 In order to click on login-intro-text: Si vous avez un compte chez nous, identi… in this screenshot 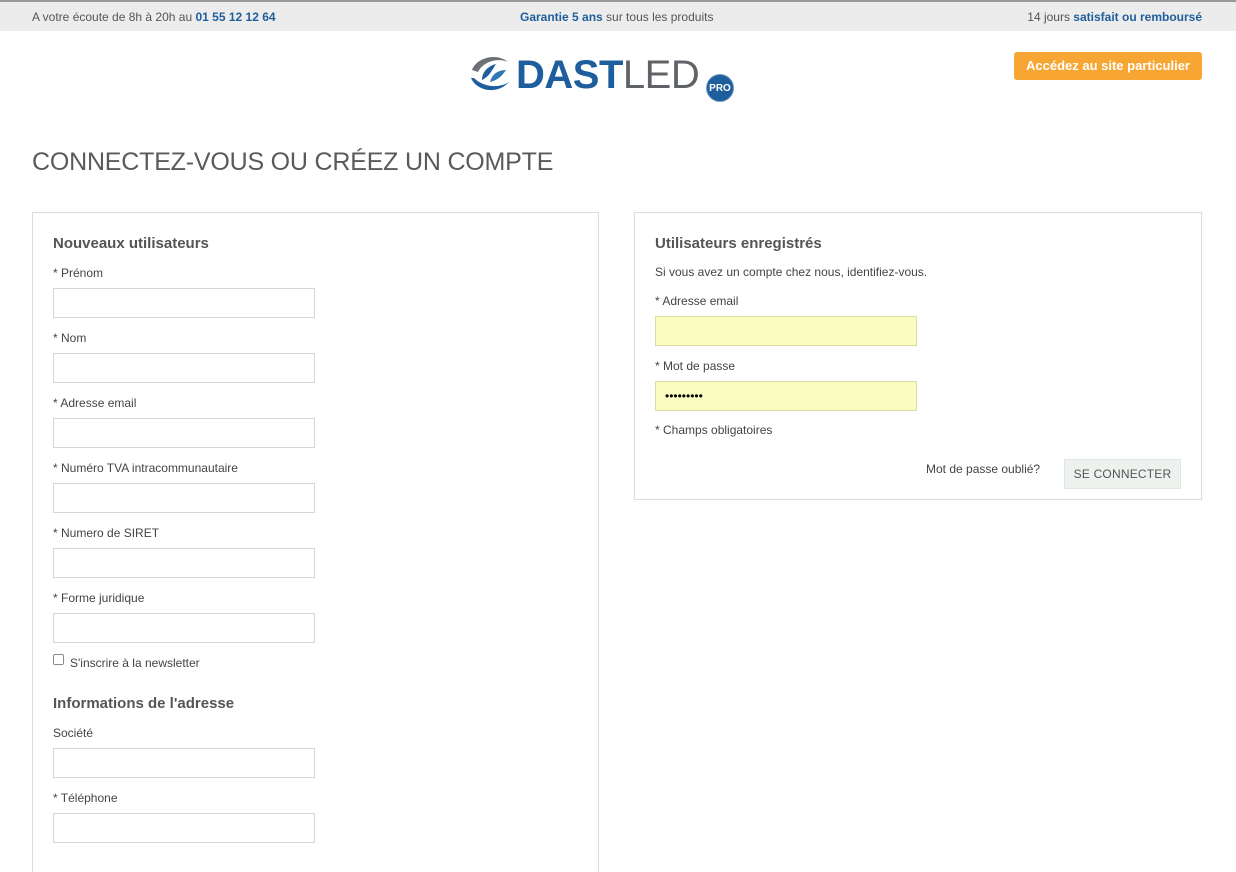, I will do `click(791, 272)`.